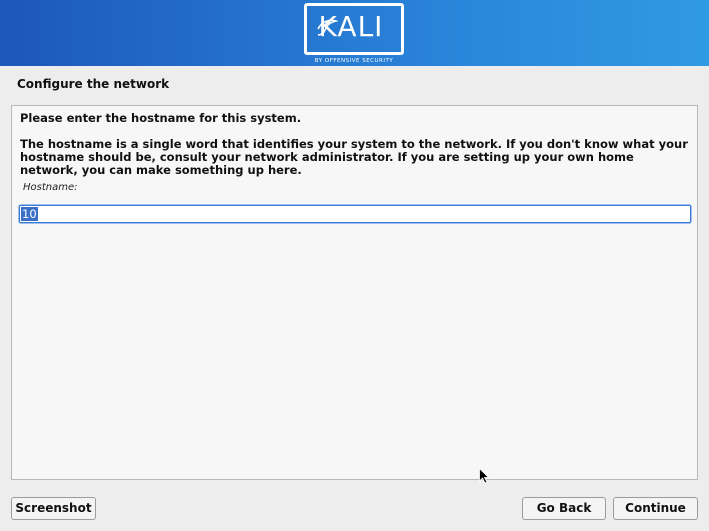  Describe the element at coordinates (354, 61) in the screenshot. I see `logo-subtitle: BY OFFENSIVE SECURITY` at that location.